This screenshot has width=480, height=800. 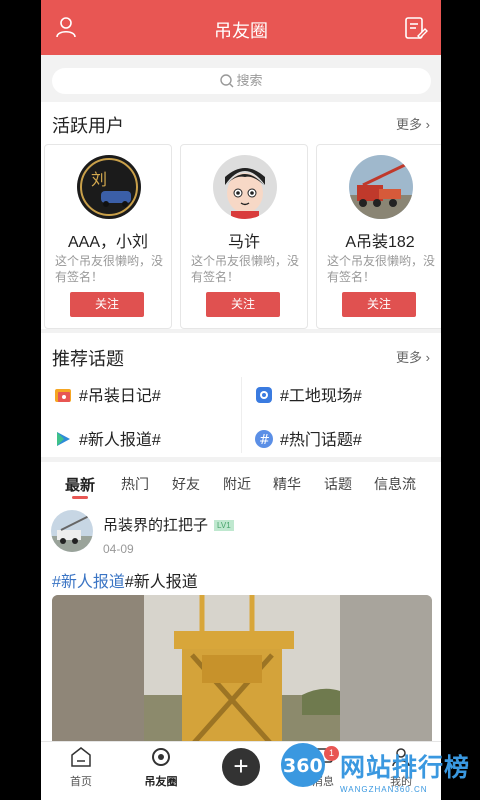 I want to click on page-title: 吊友圈, so click(x=241, y=31).